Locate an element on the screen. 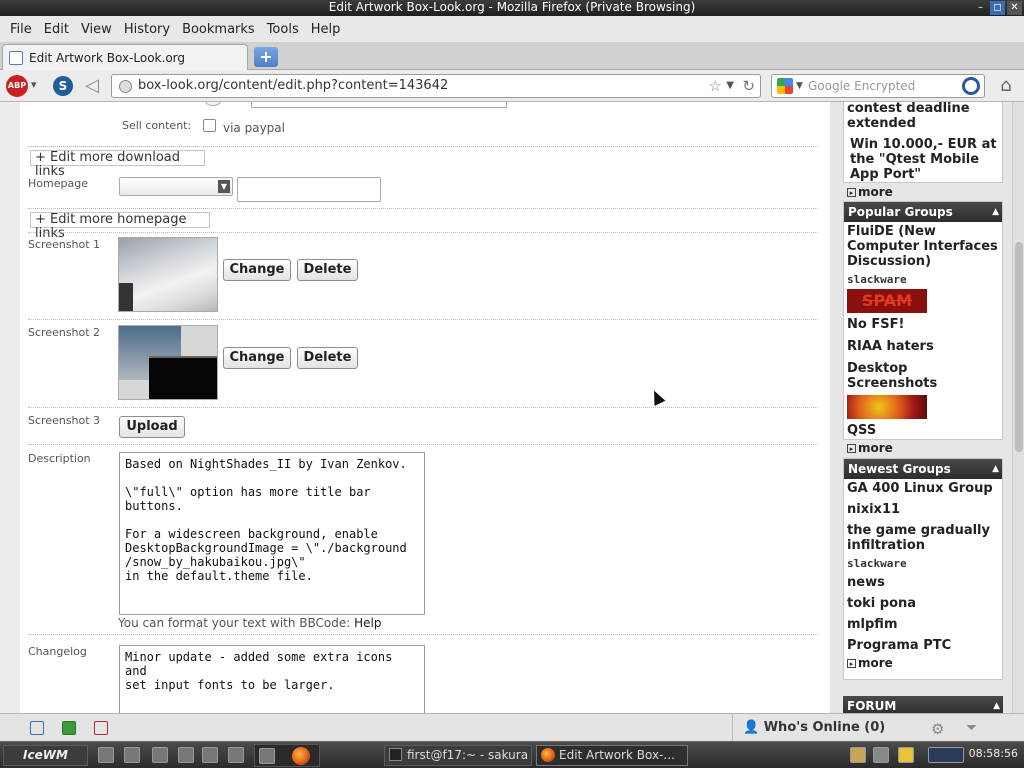  group-item: Programa PTC is located at coordinates (923, 644).